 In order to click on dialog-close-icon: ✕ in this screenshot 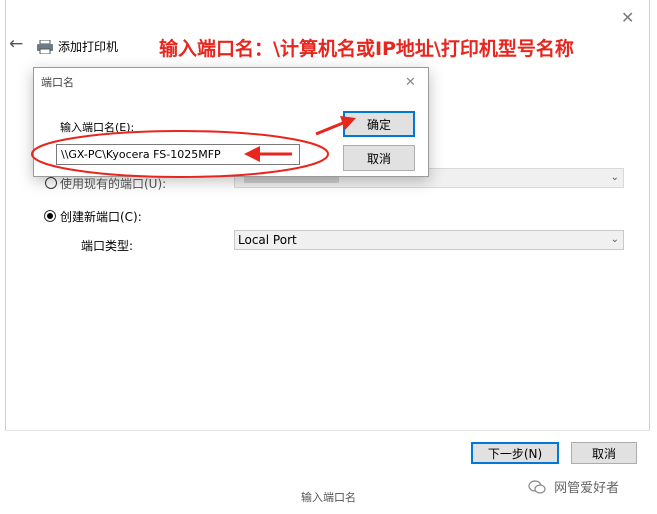, I will do `click(410, 82)`.